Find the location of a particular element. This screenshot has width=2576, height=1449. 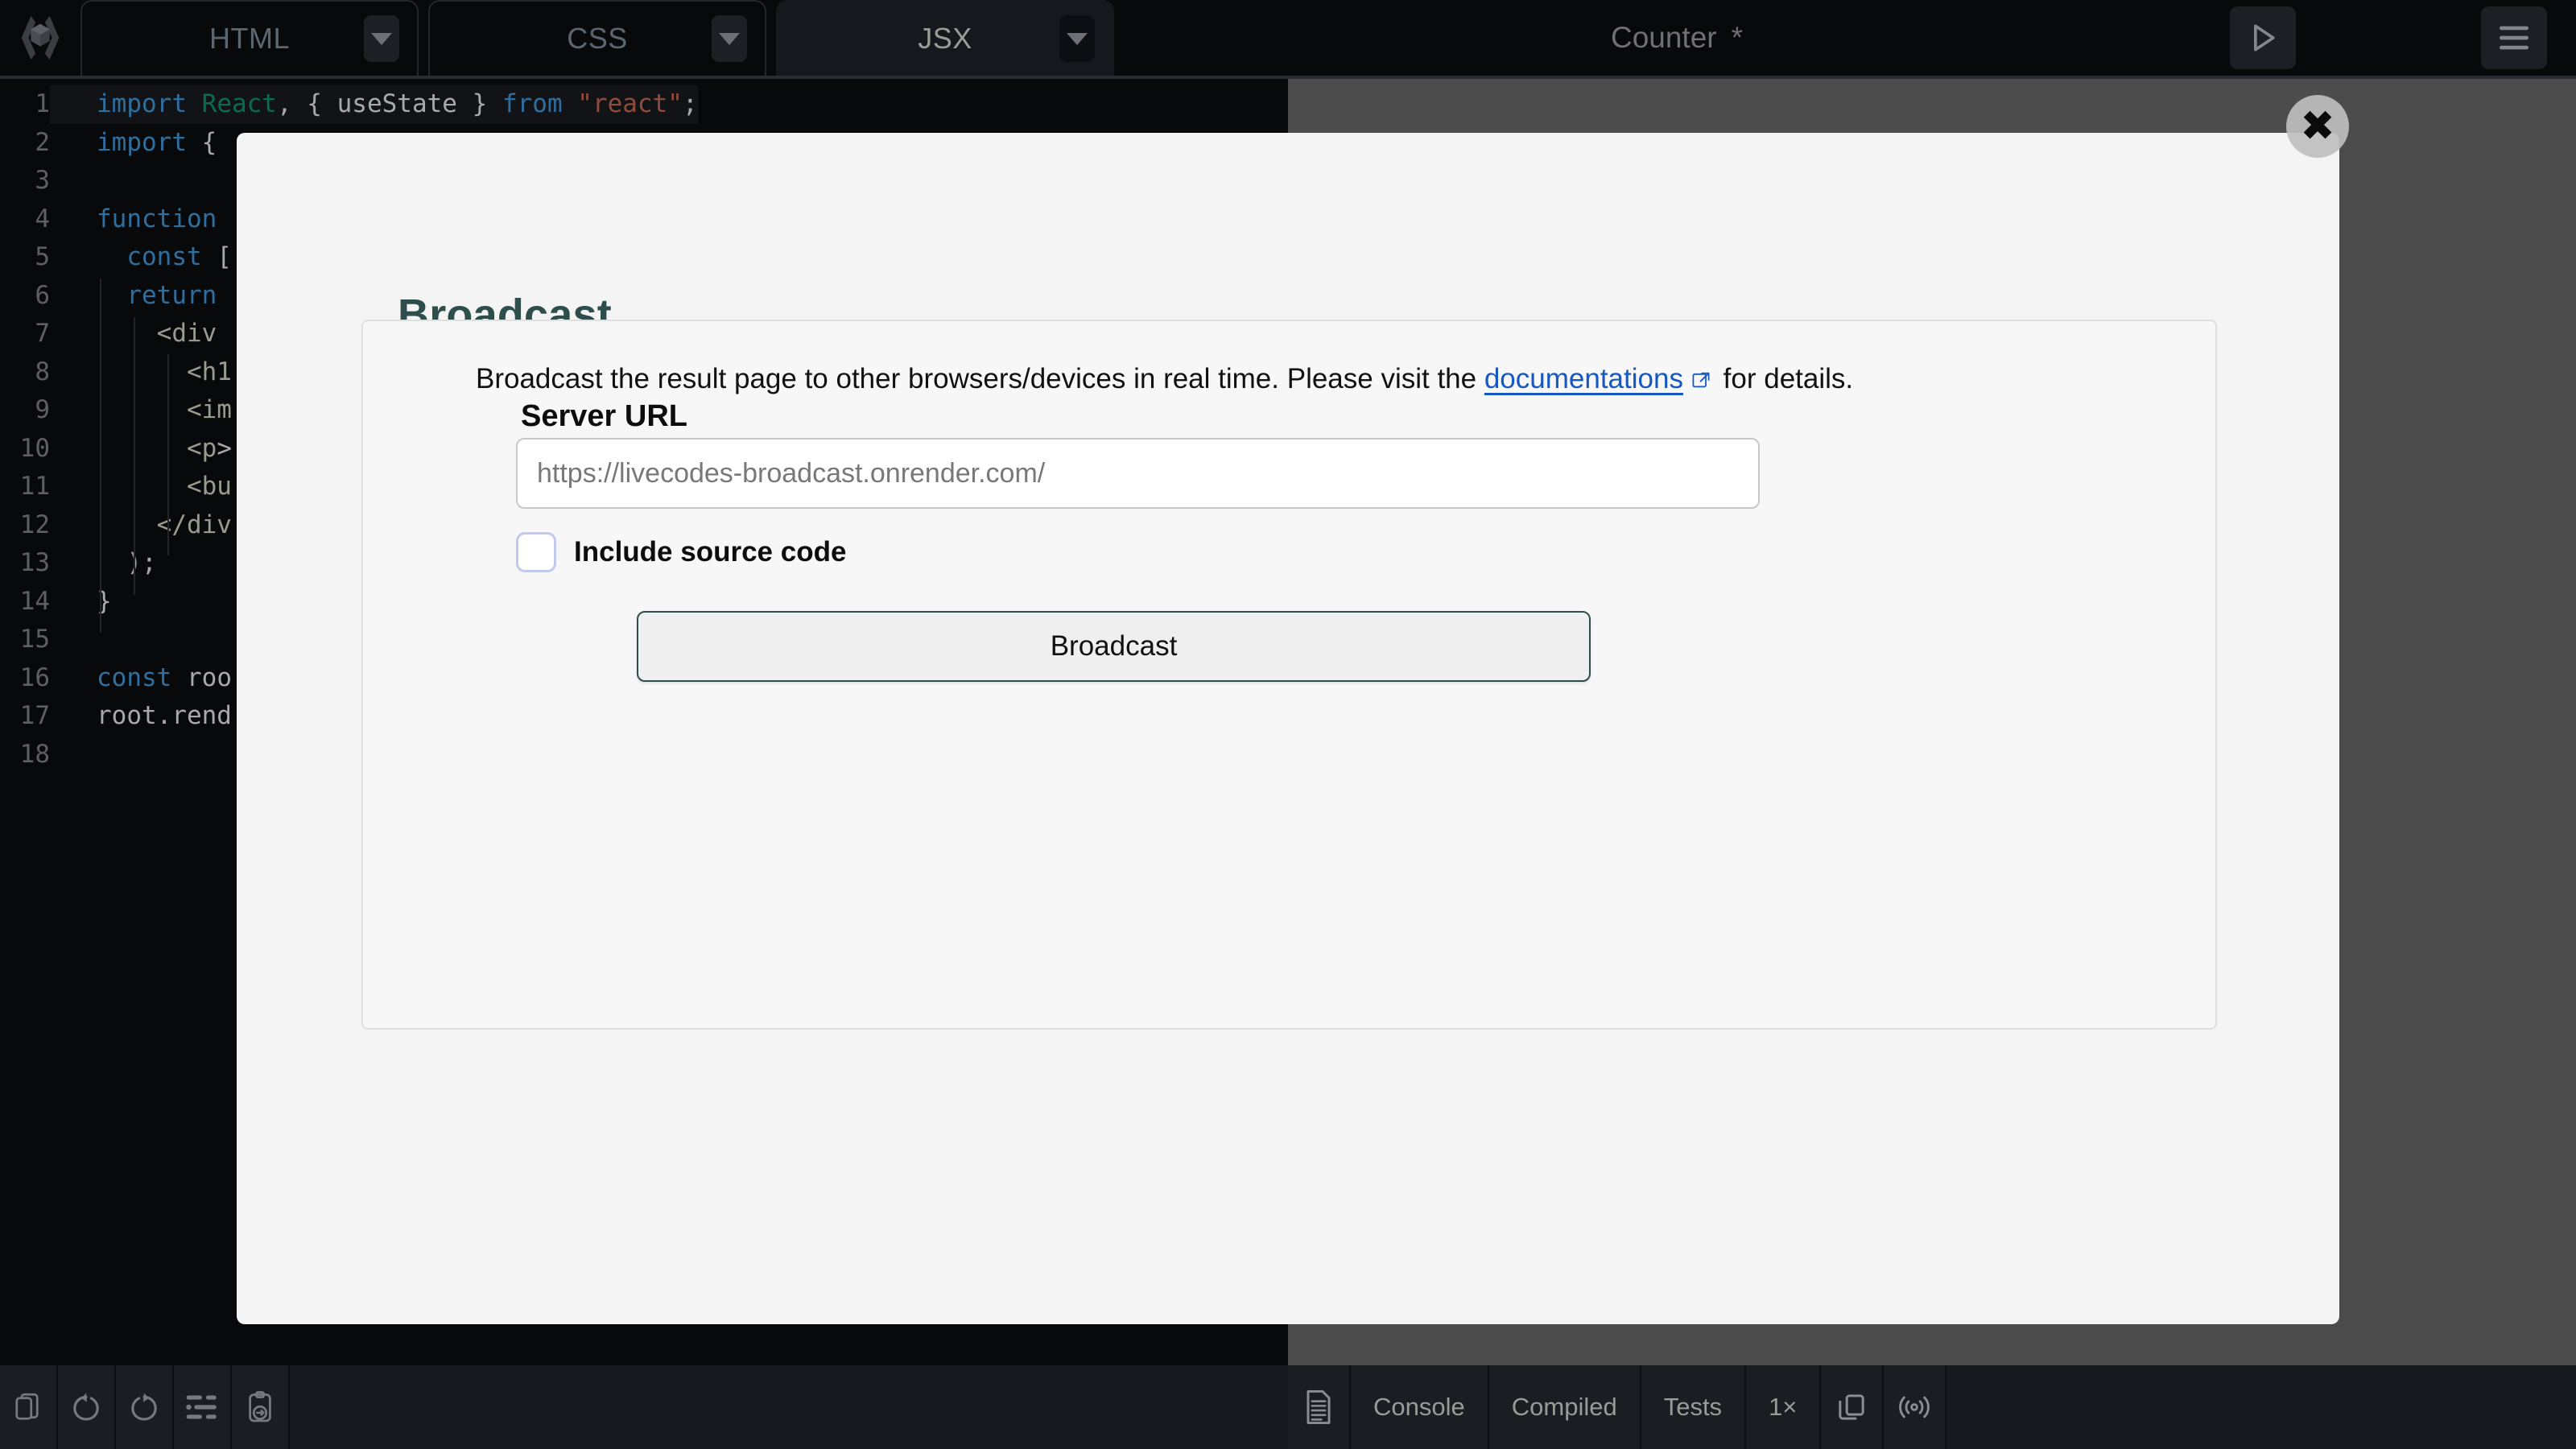

line-number: 14 is located at coordinates (34, 601).